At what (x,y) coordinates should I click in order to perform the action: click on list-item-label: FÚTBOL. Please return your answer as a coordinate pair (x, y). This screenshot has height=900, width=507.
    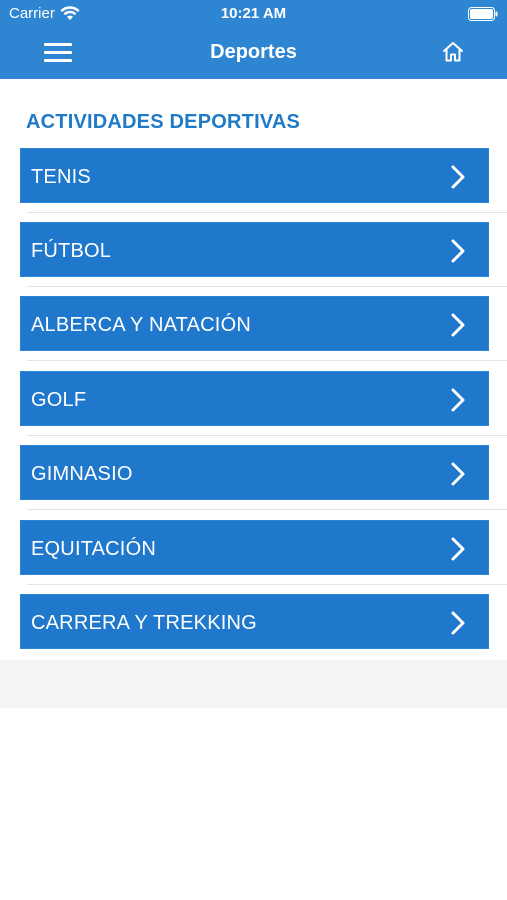
    Looking at the image, I should click on (71, 251).